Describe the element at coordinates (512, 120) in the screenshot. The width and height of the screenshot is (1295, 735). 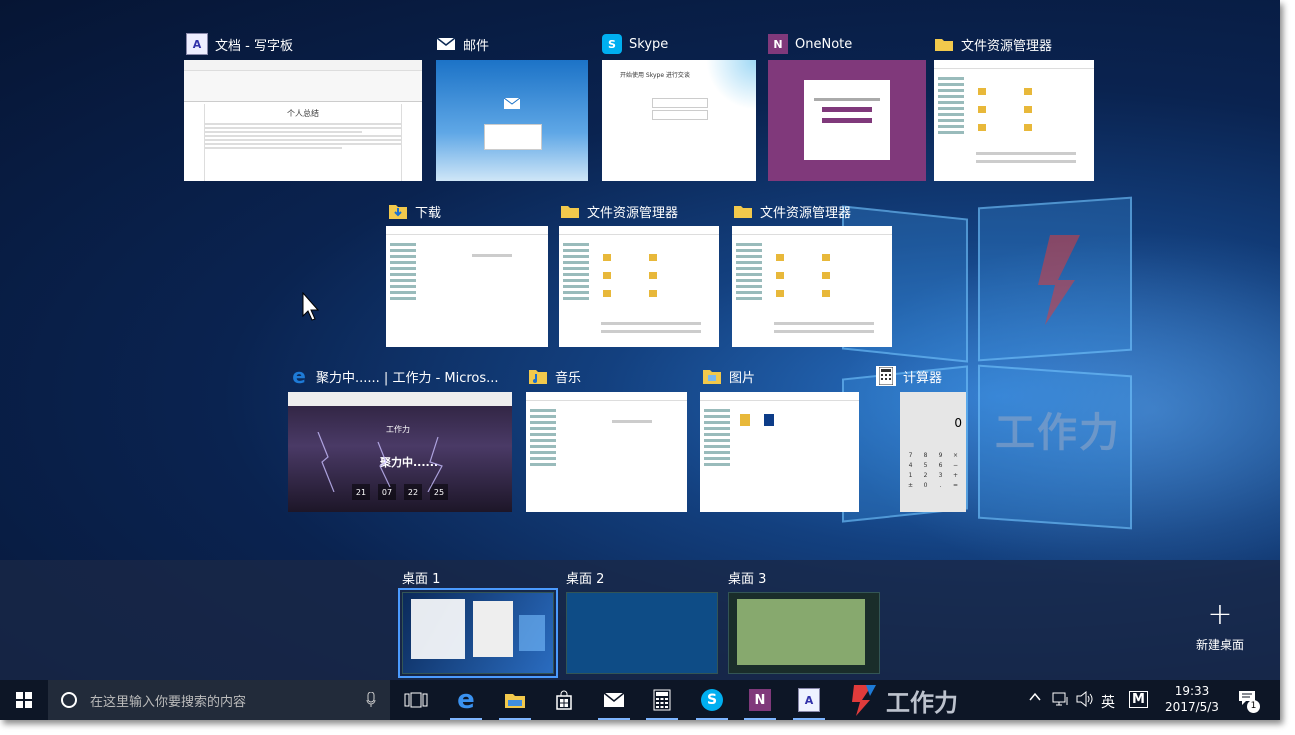
I see `mail-thumbnail` at that location.